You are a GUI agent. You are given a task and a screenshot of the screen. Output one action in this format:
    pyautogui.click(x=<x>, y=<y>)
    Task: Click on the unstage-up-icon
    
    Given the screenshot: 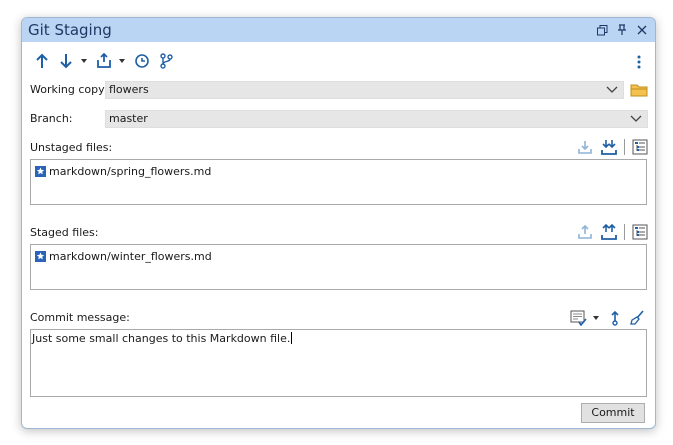 What is the action you would take?
    pyautogui.click(x=585, y=231)
    